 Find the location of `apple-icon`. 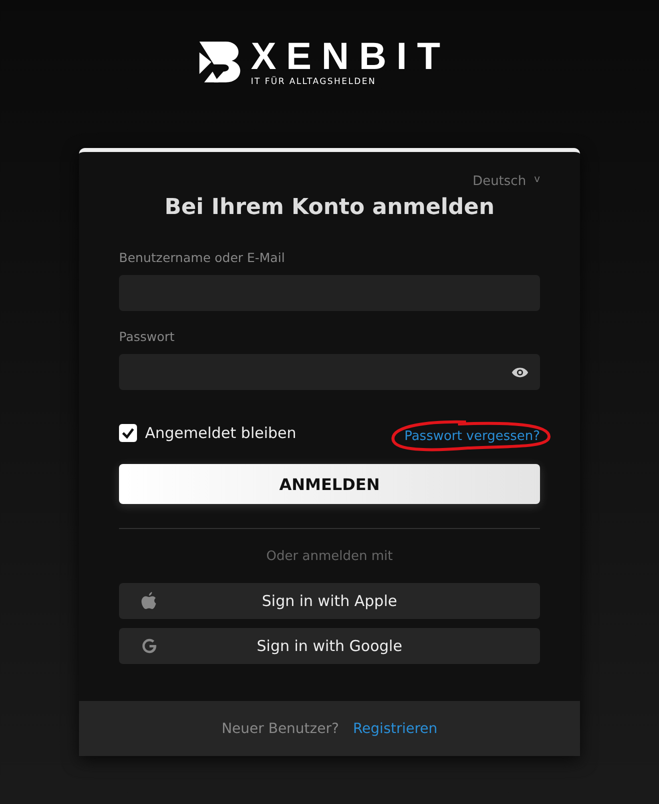

apple-icon is located at coordinates (149, 601).